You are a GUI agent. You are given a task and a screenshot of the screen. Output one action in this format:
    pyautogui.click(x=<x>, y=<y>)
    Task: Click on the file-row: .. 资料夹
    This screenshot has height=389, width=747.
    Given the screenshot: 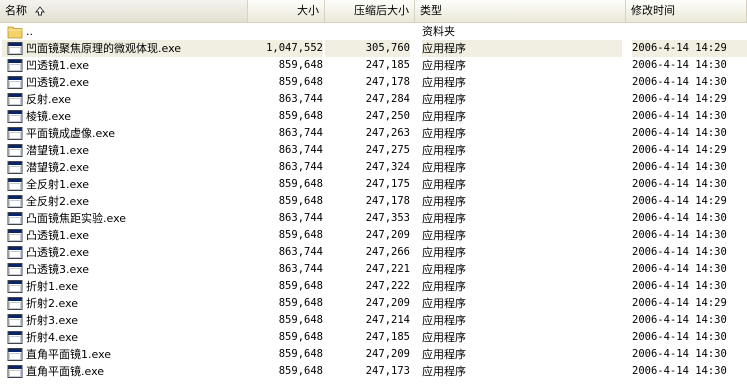 What is the action you would take?
    pyautogui.click(x=373, y=31)
    